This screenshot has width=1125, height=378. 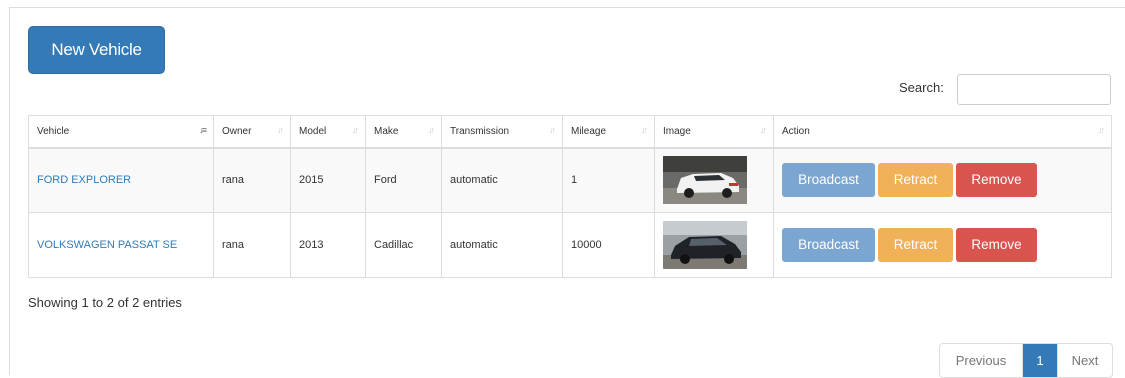 I want to click on model-cell: 2013, so click(x=328, y=245).